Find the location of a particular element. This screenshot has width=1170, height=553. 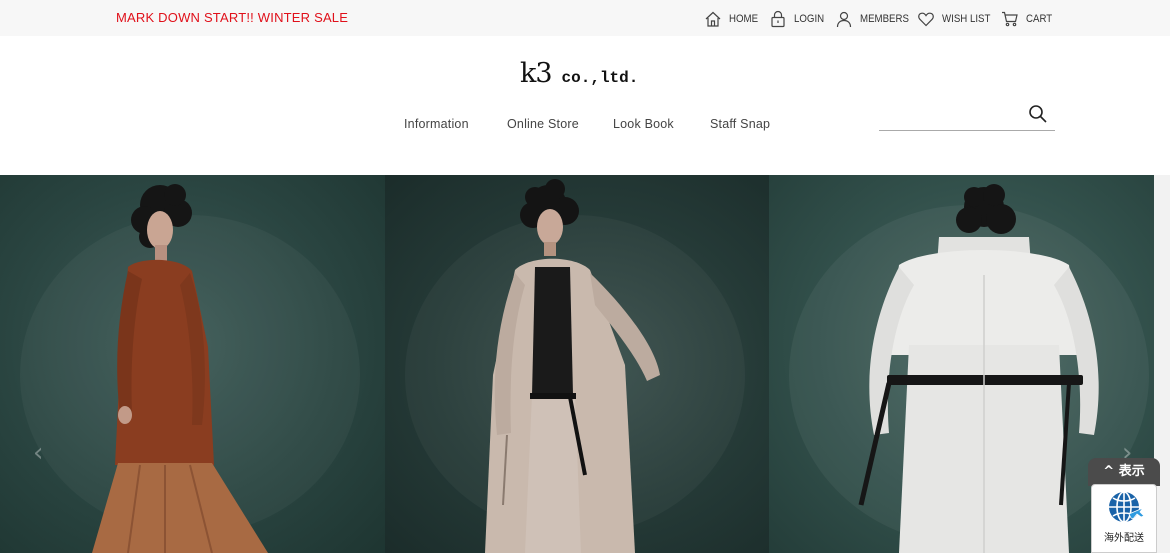

widget-toggle-tab: ^ 表示 is located at coordinates (1124, 472).